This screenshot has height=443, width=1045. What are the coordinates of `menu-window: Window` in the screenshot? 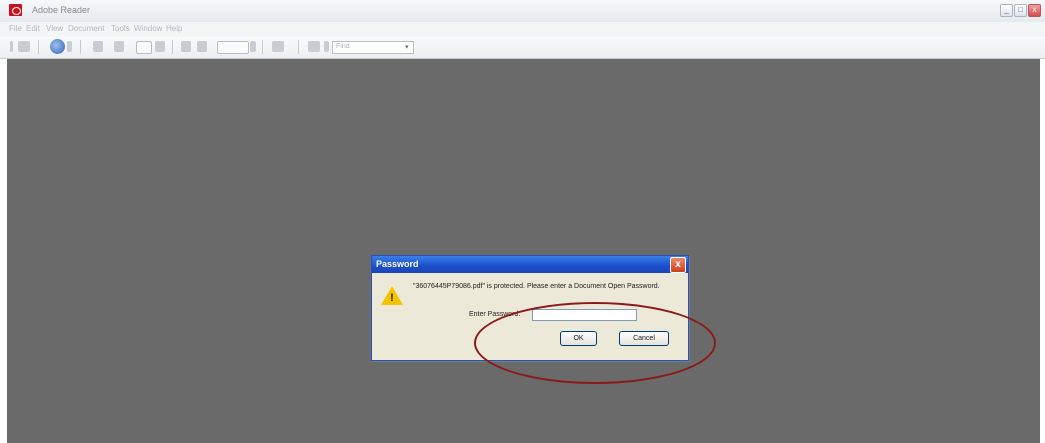 It's located at (148, 28).